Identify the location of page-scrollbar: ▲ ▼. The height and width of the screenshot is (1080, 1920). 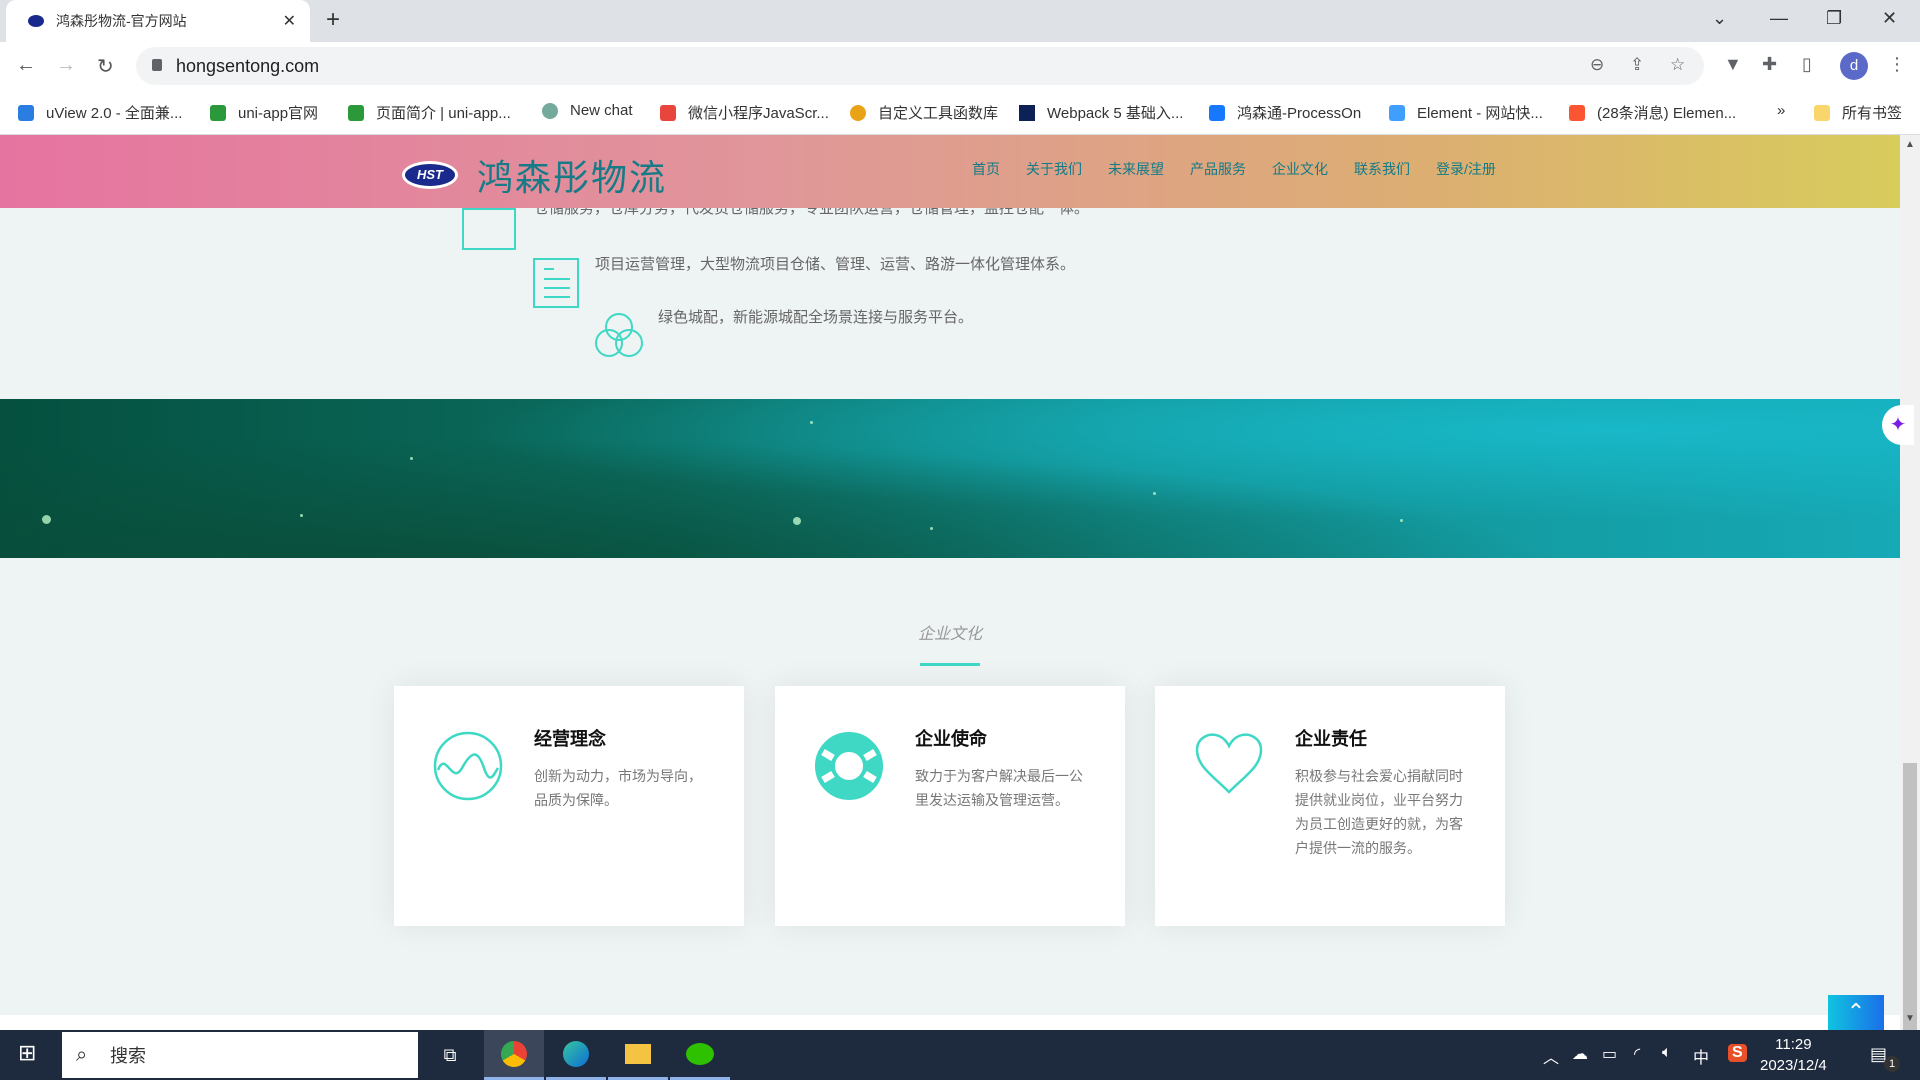
(1910, 595).